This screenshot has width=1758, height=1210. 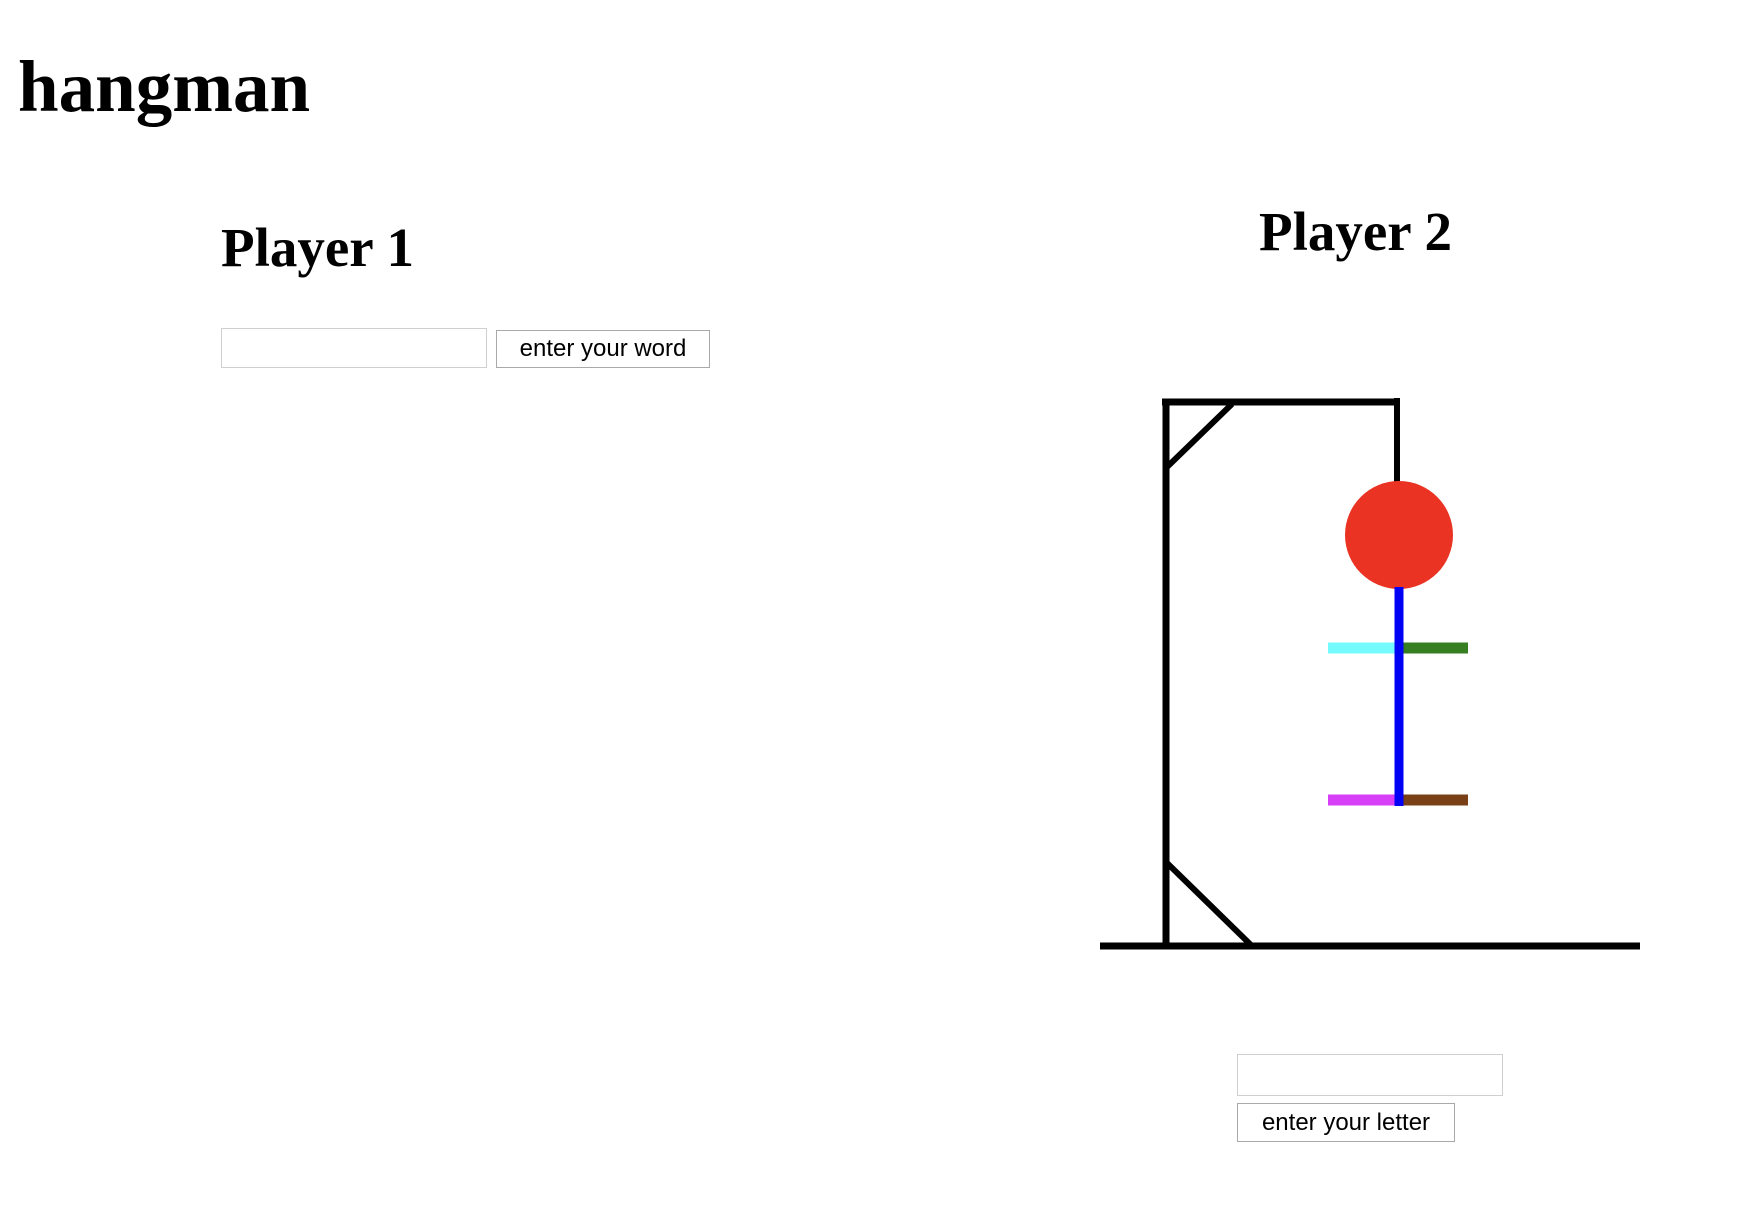 What do you see at coordinates (603, 349) in the screenshot?
I see `enter-word-button: enter your word` at bounding box center [603, 349].